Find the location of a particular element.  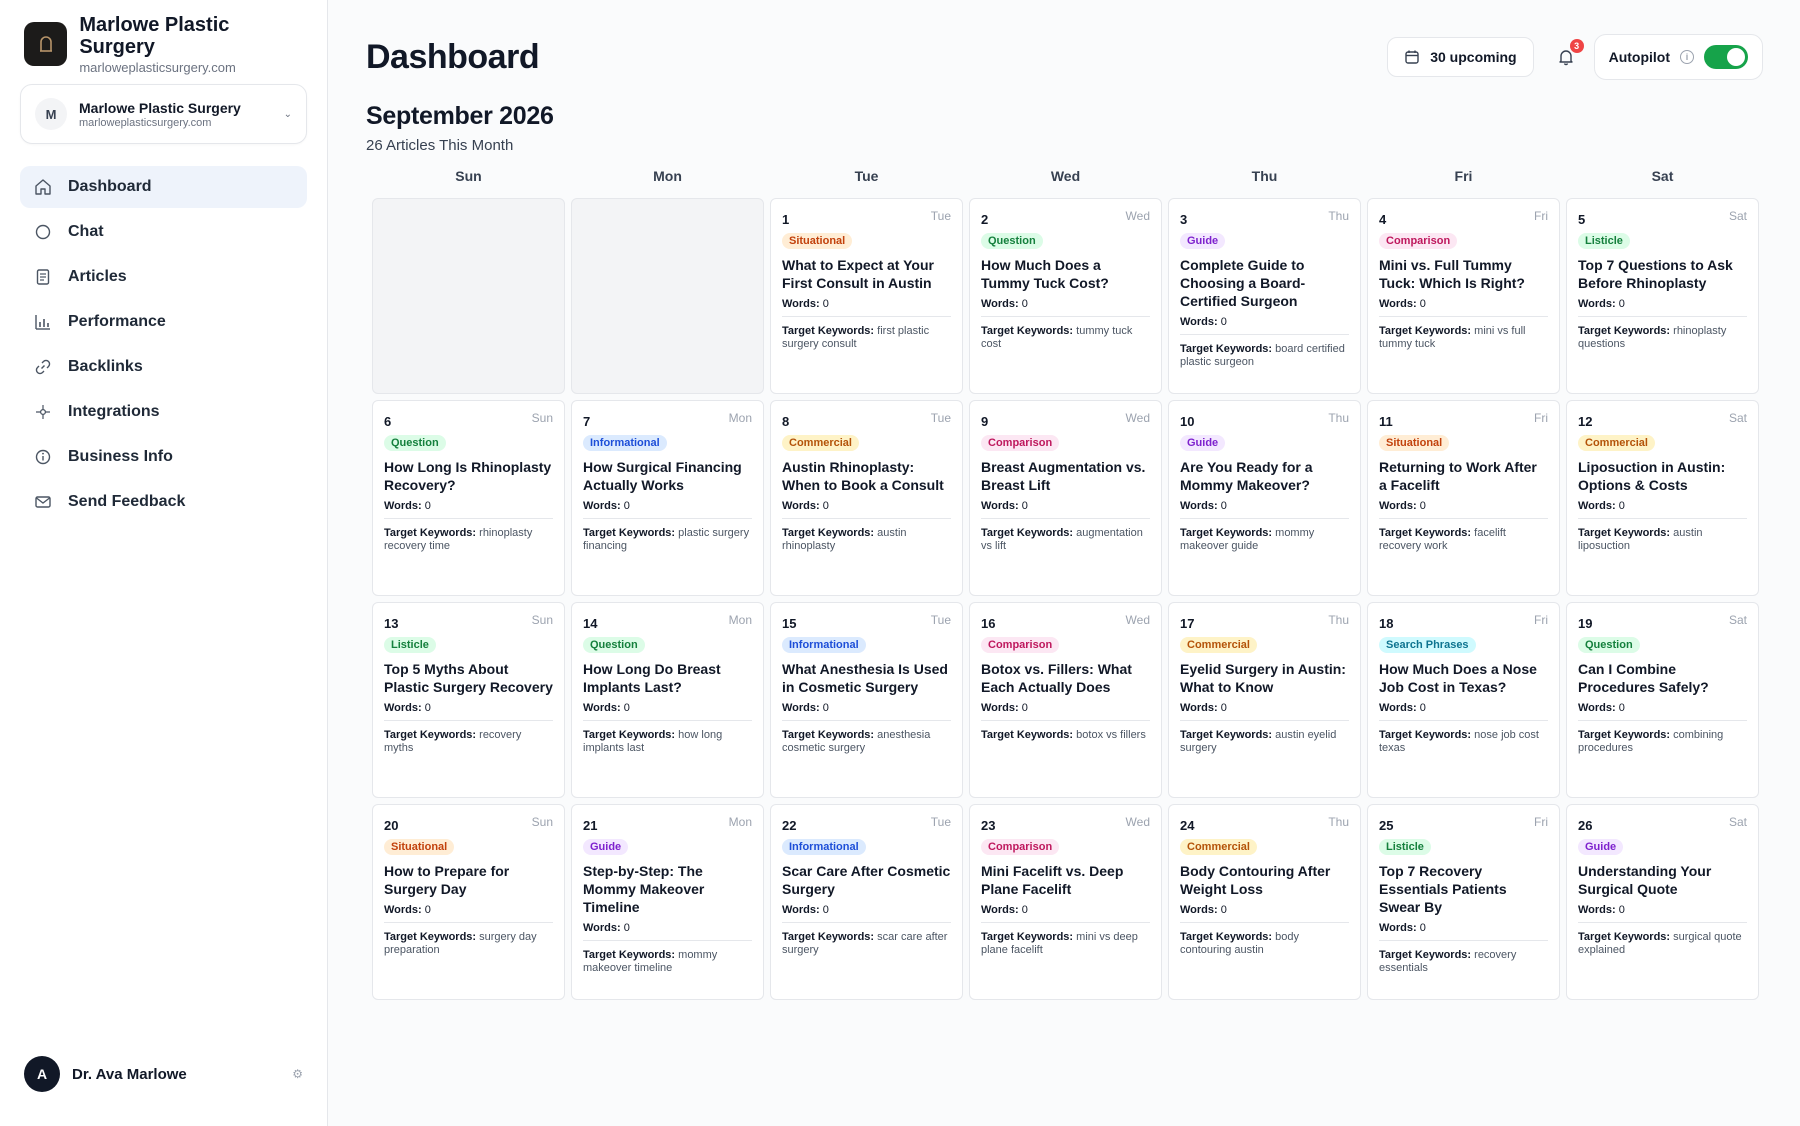

upcoming-button: 30 upcoming is located at coordinates (1460, 57).